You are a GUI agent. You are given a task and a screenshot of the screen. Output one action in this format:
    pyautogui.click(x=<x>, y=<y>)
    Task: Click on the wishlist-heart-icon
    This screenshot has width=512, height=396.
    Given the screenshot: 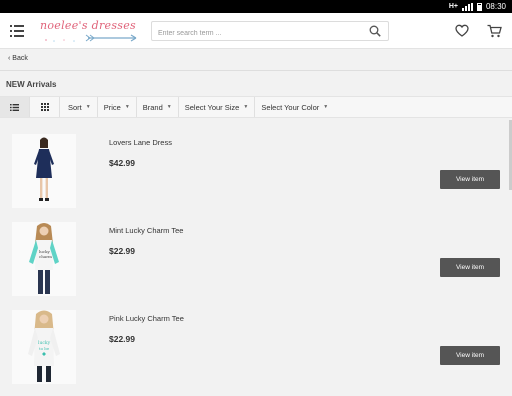 What is the action you would take?
    pyautogui.click(x=462, y=31)
    